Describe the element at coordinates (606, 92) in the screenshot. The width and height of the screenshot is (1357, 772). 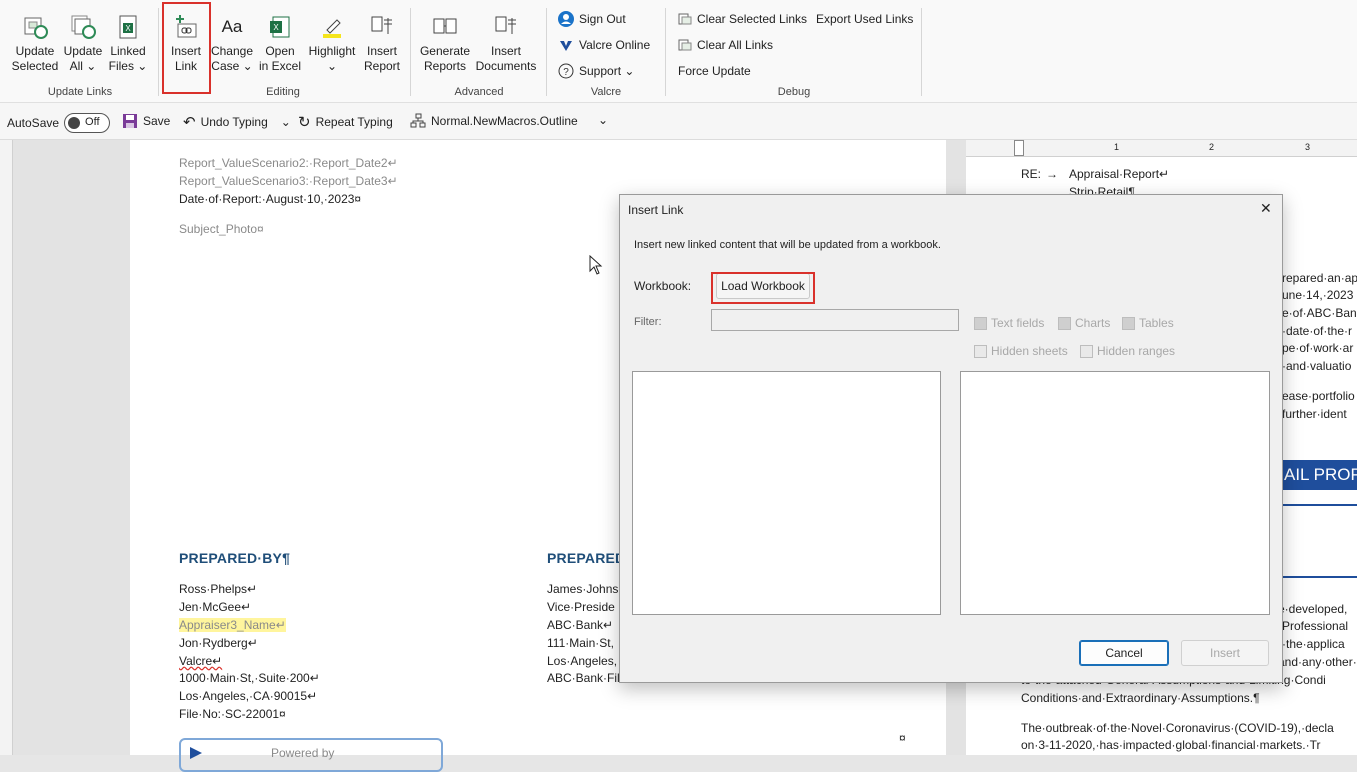
I see `group-label-valcre: Valcre` at that location.